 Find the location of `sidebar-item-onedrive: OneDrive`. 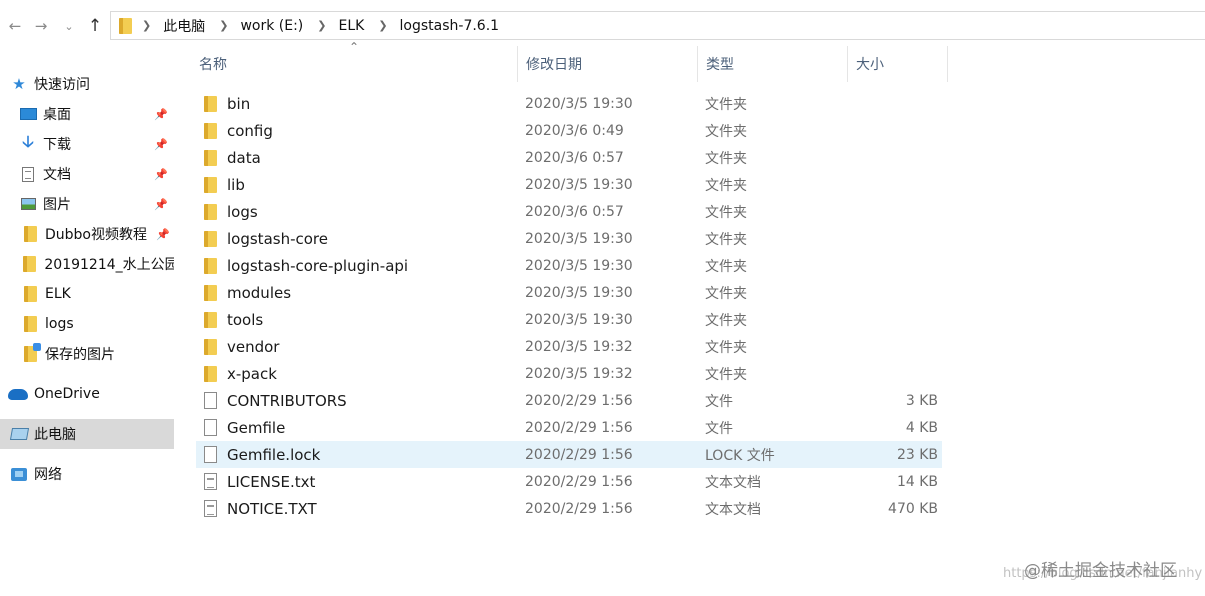

sidebar-item-onedrive: OneDrive is located at coordinates (87, 394).